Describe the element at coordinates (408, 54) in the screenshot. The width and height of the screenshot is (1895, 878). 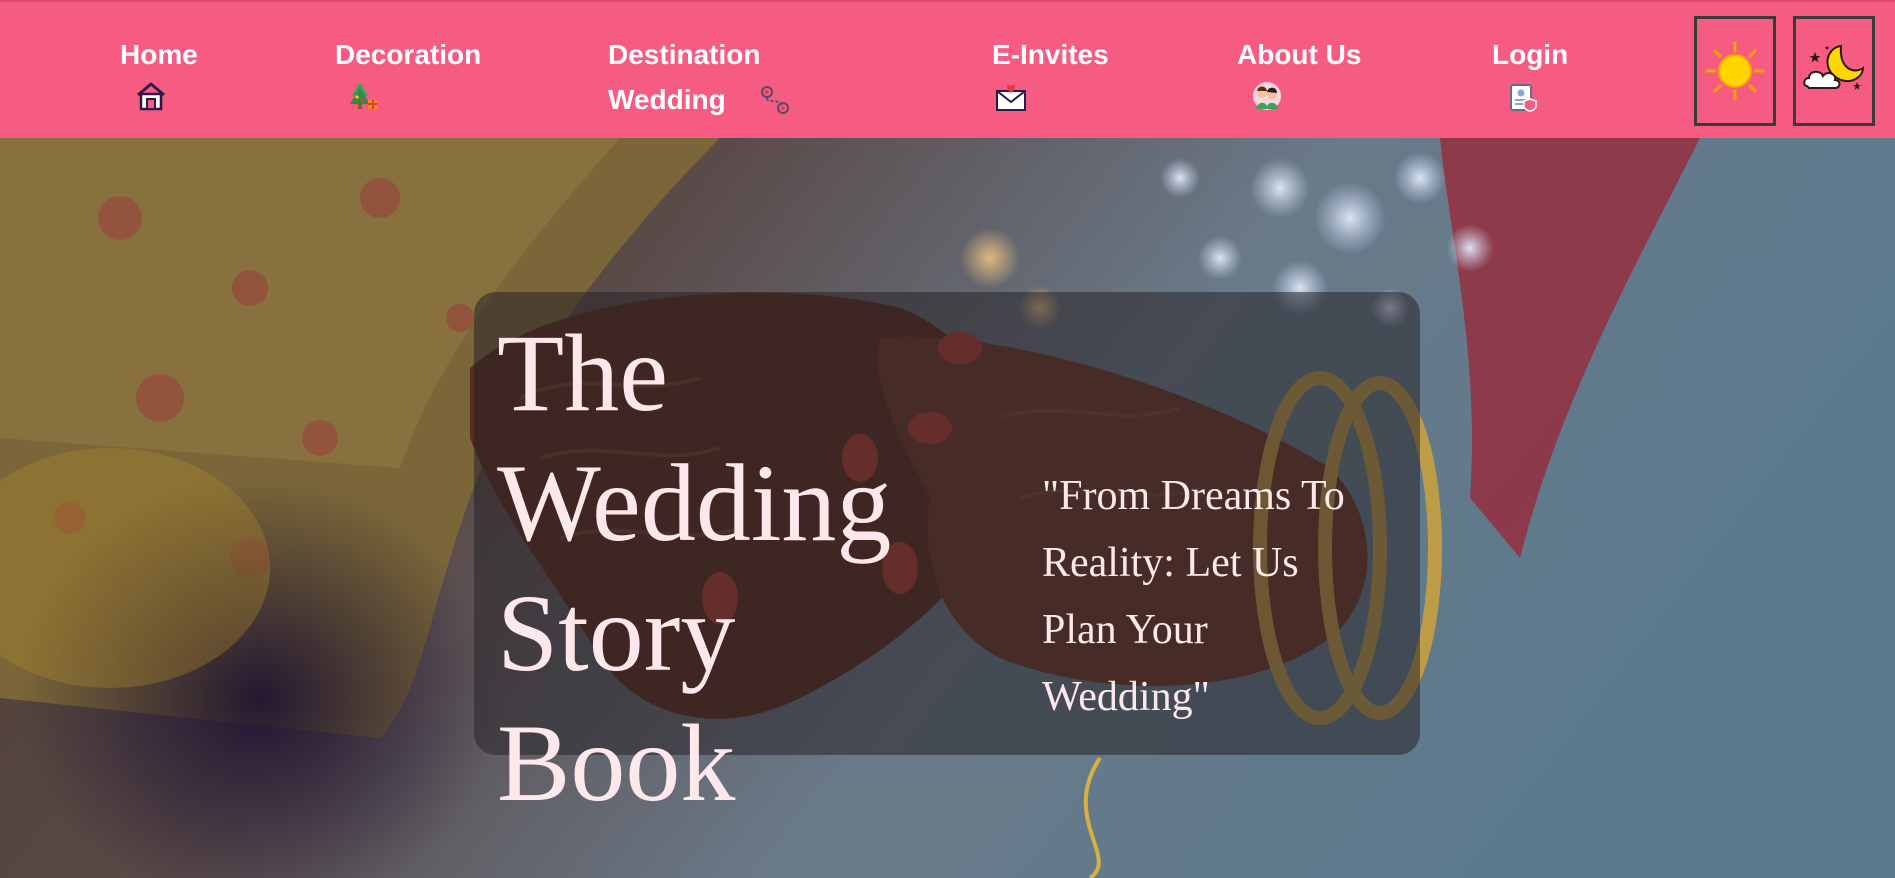
I see `nav-decoration-label: Decoration` at that location.